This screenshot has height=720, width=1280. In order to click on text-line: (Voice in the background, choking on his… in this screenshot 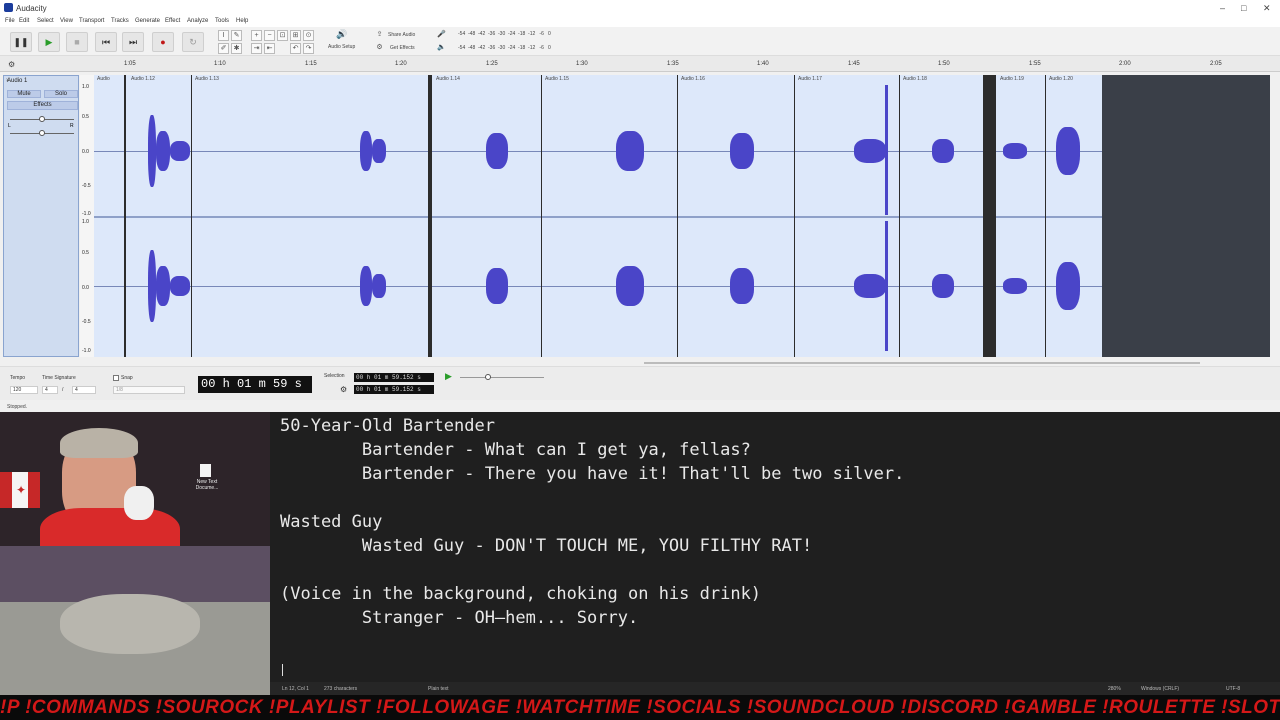, I will do `click(520, 594)`.